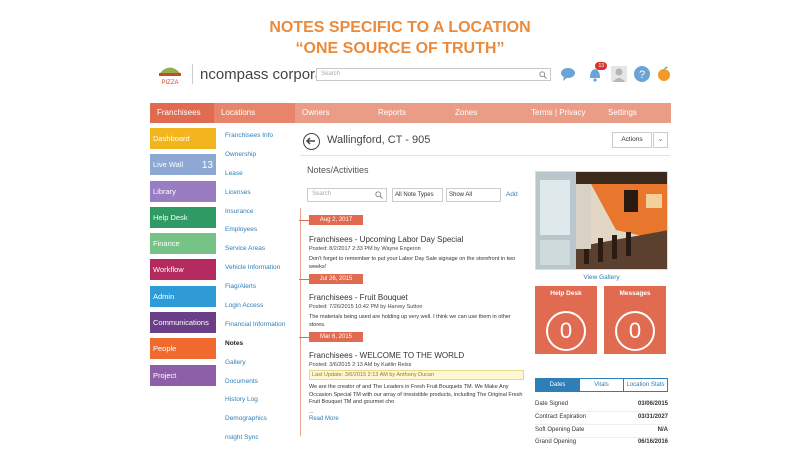  Describe the element at coordinates (183, 296) in the screenshot. I see `sidebar-item-admin: Admin` at that location.